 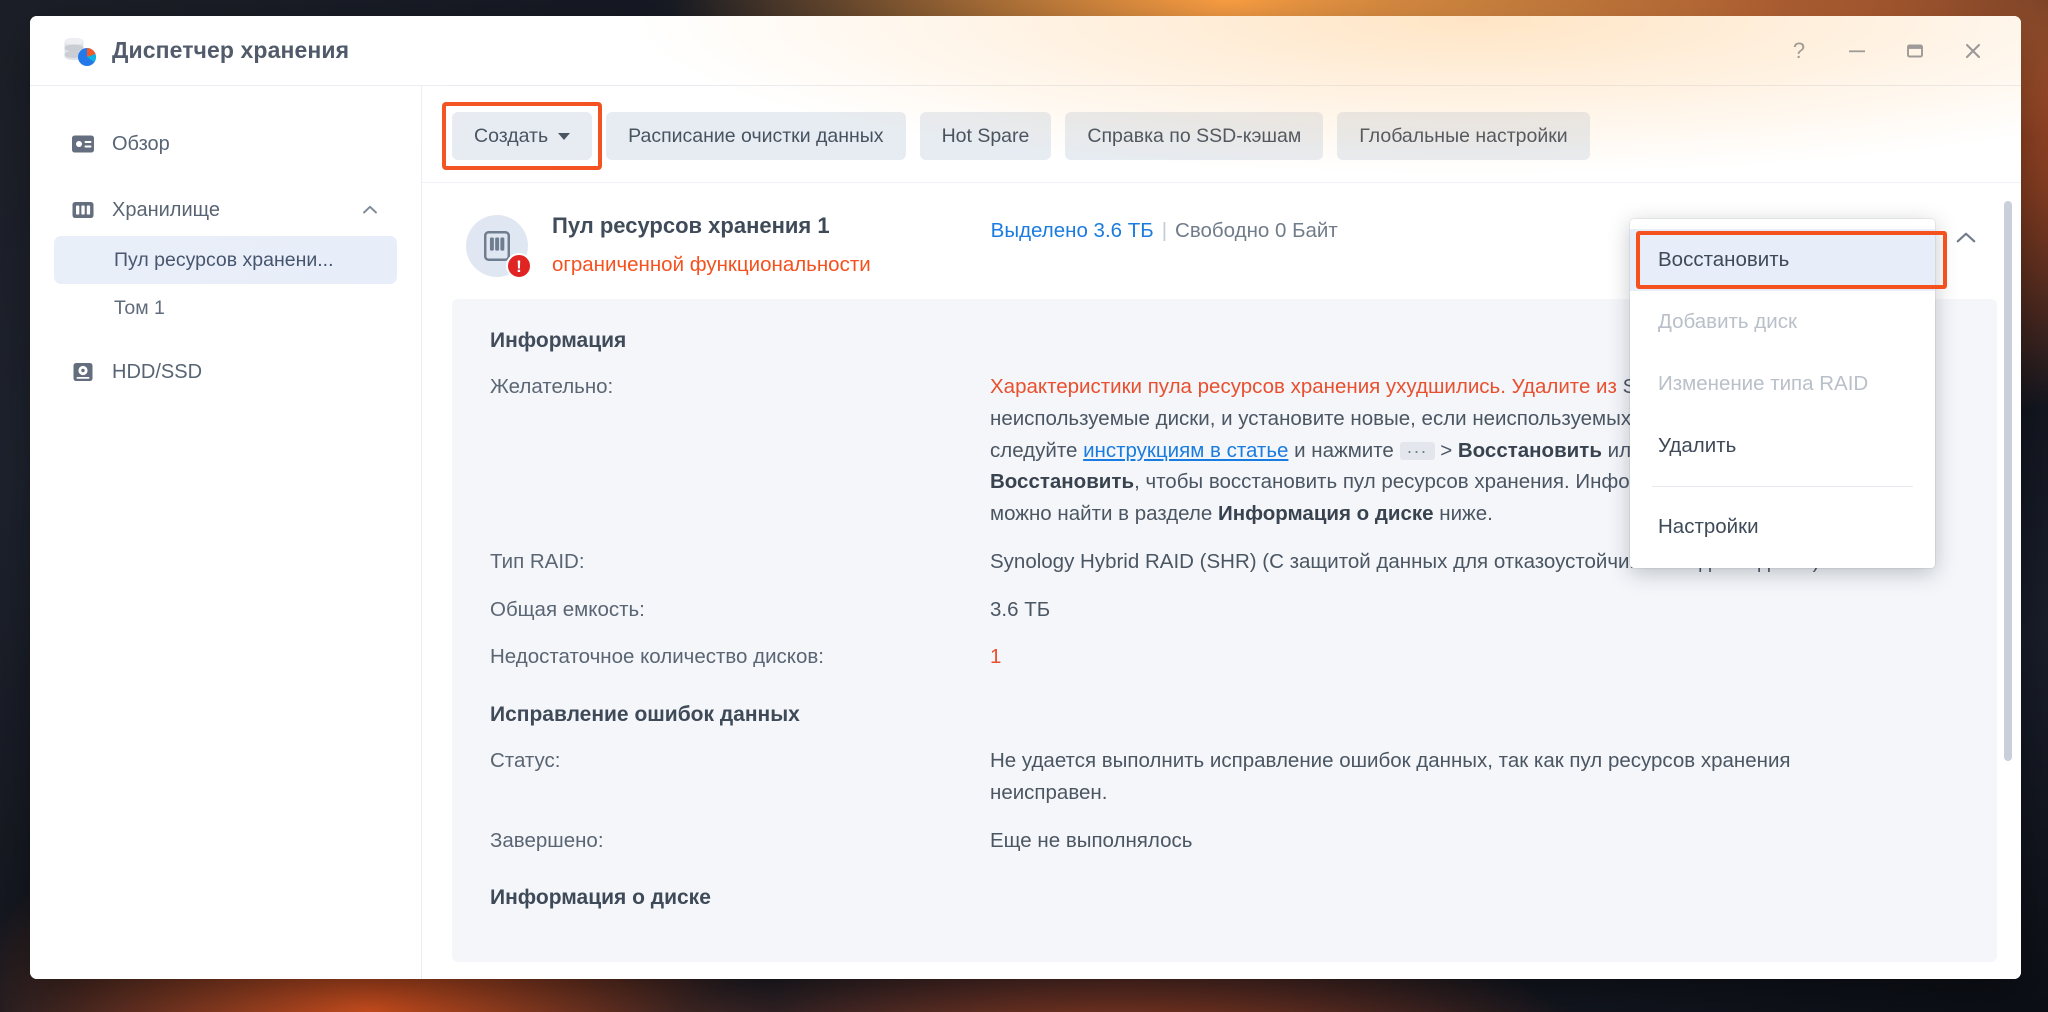 What do you see at coordinates (83, 210) in the screenshot?
I see `storage-icon` at bounding box center [83, 210].